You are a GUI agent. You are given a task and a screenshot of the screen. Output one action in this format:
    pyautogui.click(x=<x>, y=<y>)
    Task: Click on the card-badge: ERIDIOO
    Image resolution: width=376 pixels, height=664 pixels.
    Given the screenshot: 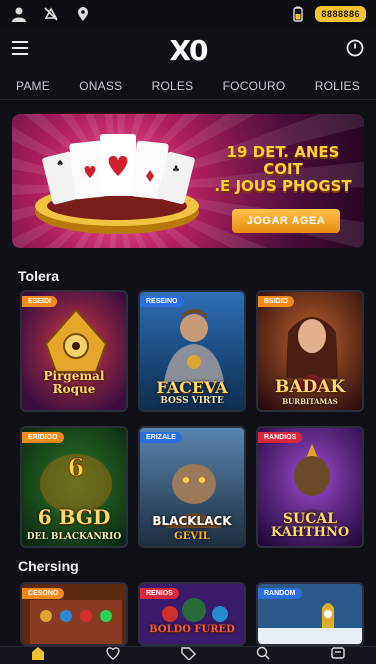 What is the action you would take?
    pyautogui.click(x=43, y=437)
    